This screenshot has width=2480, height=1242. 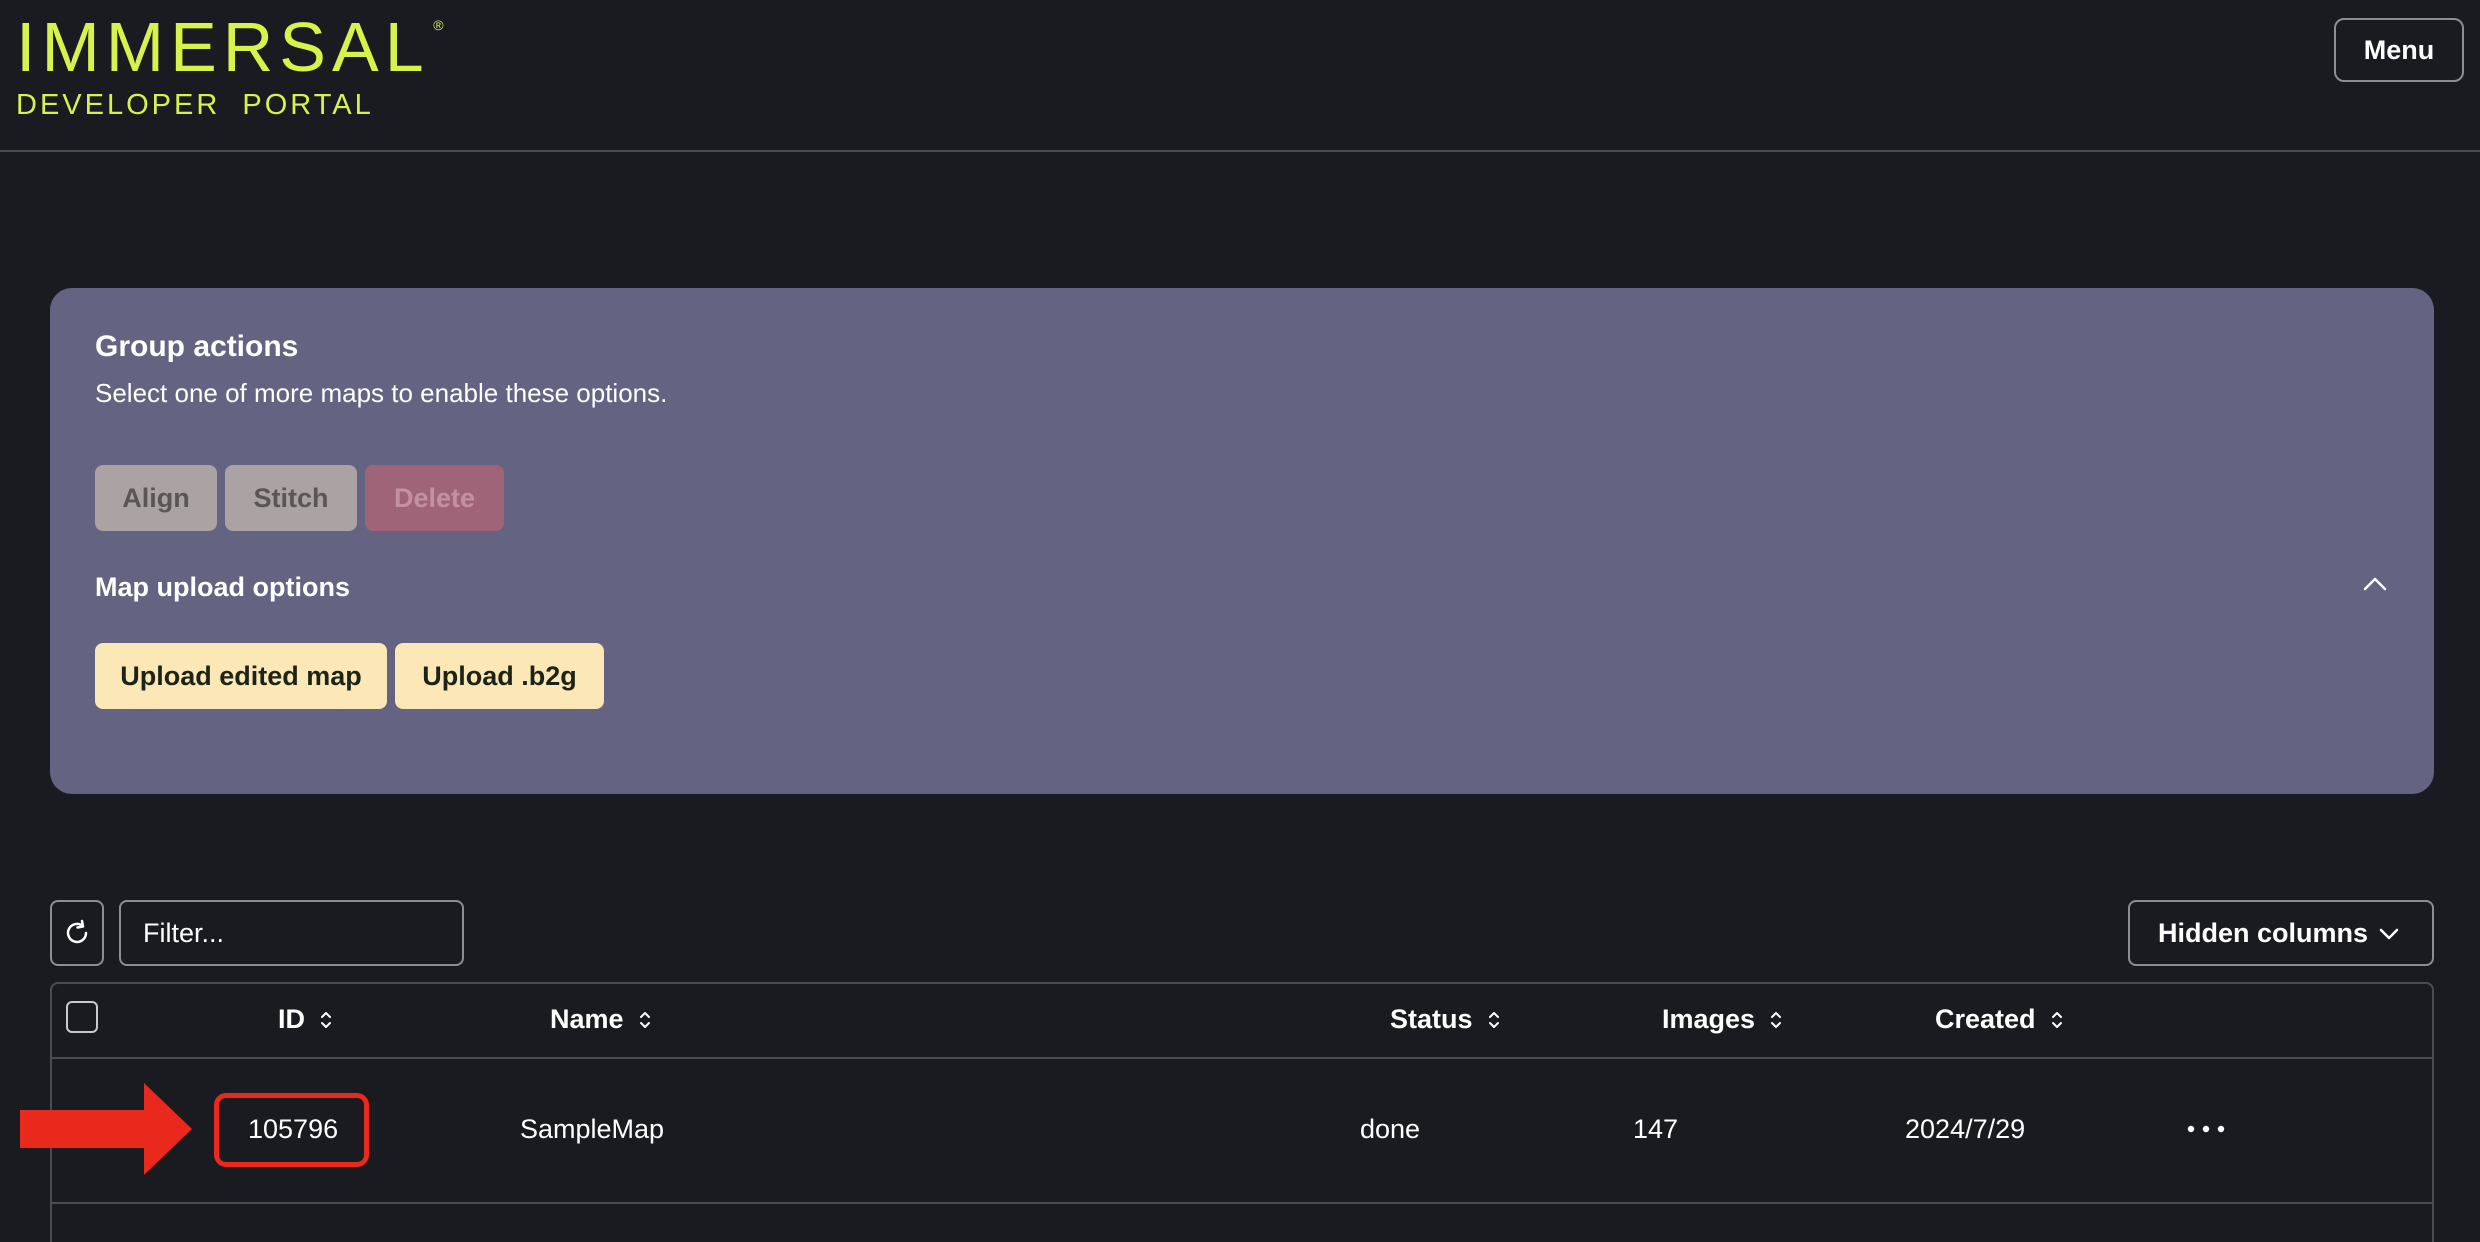 I want to click on select-all-checkbox, so click(x=82, y=1017).